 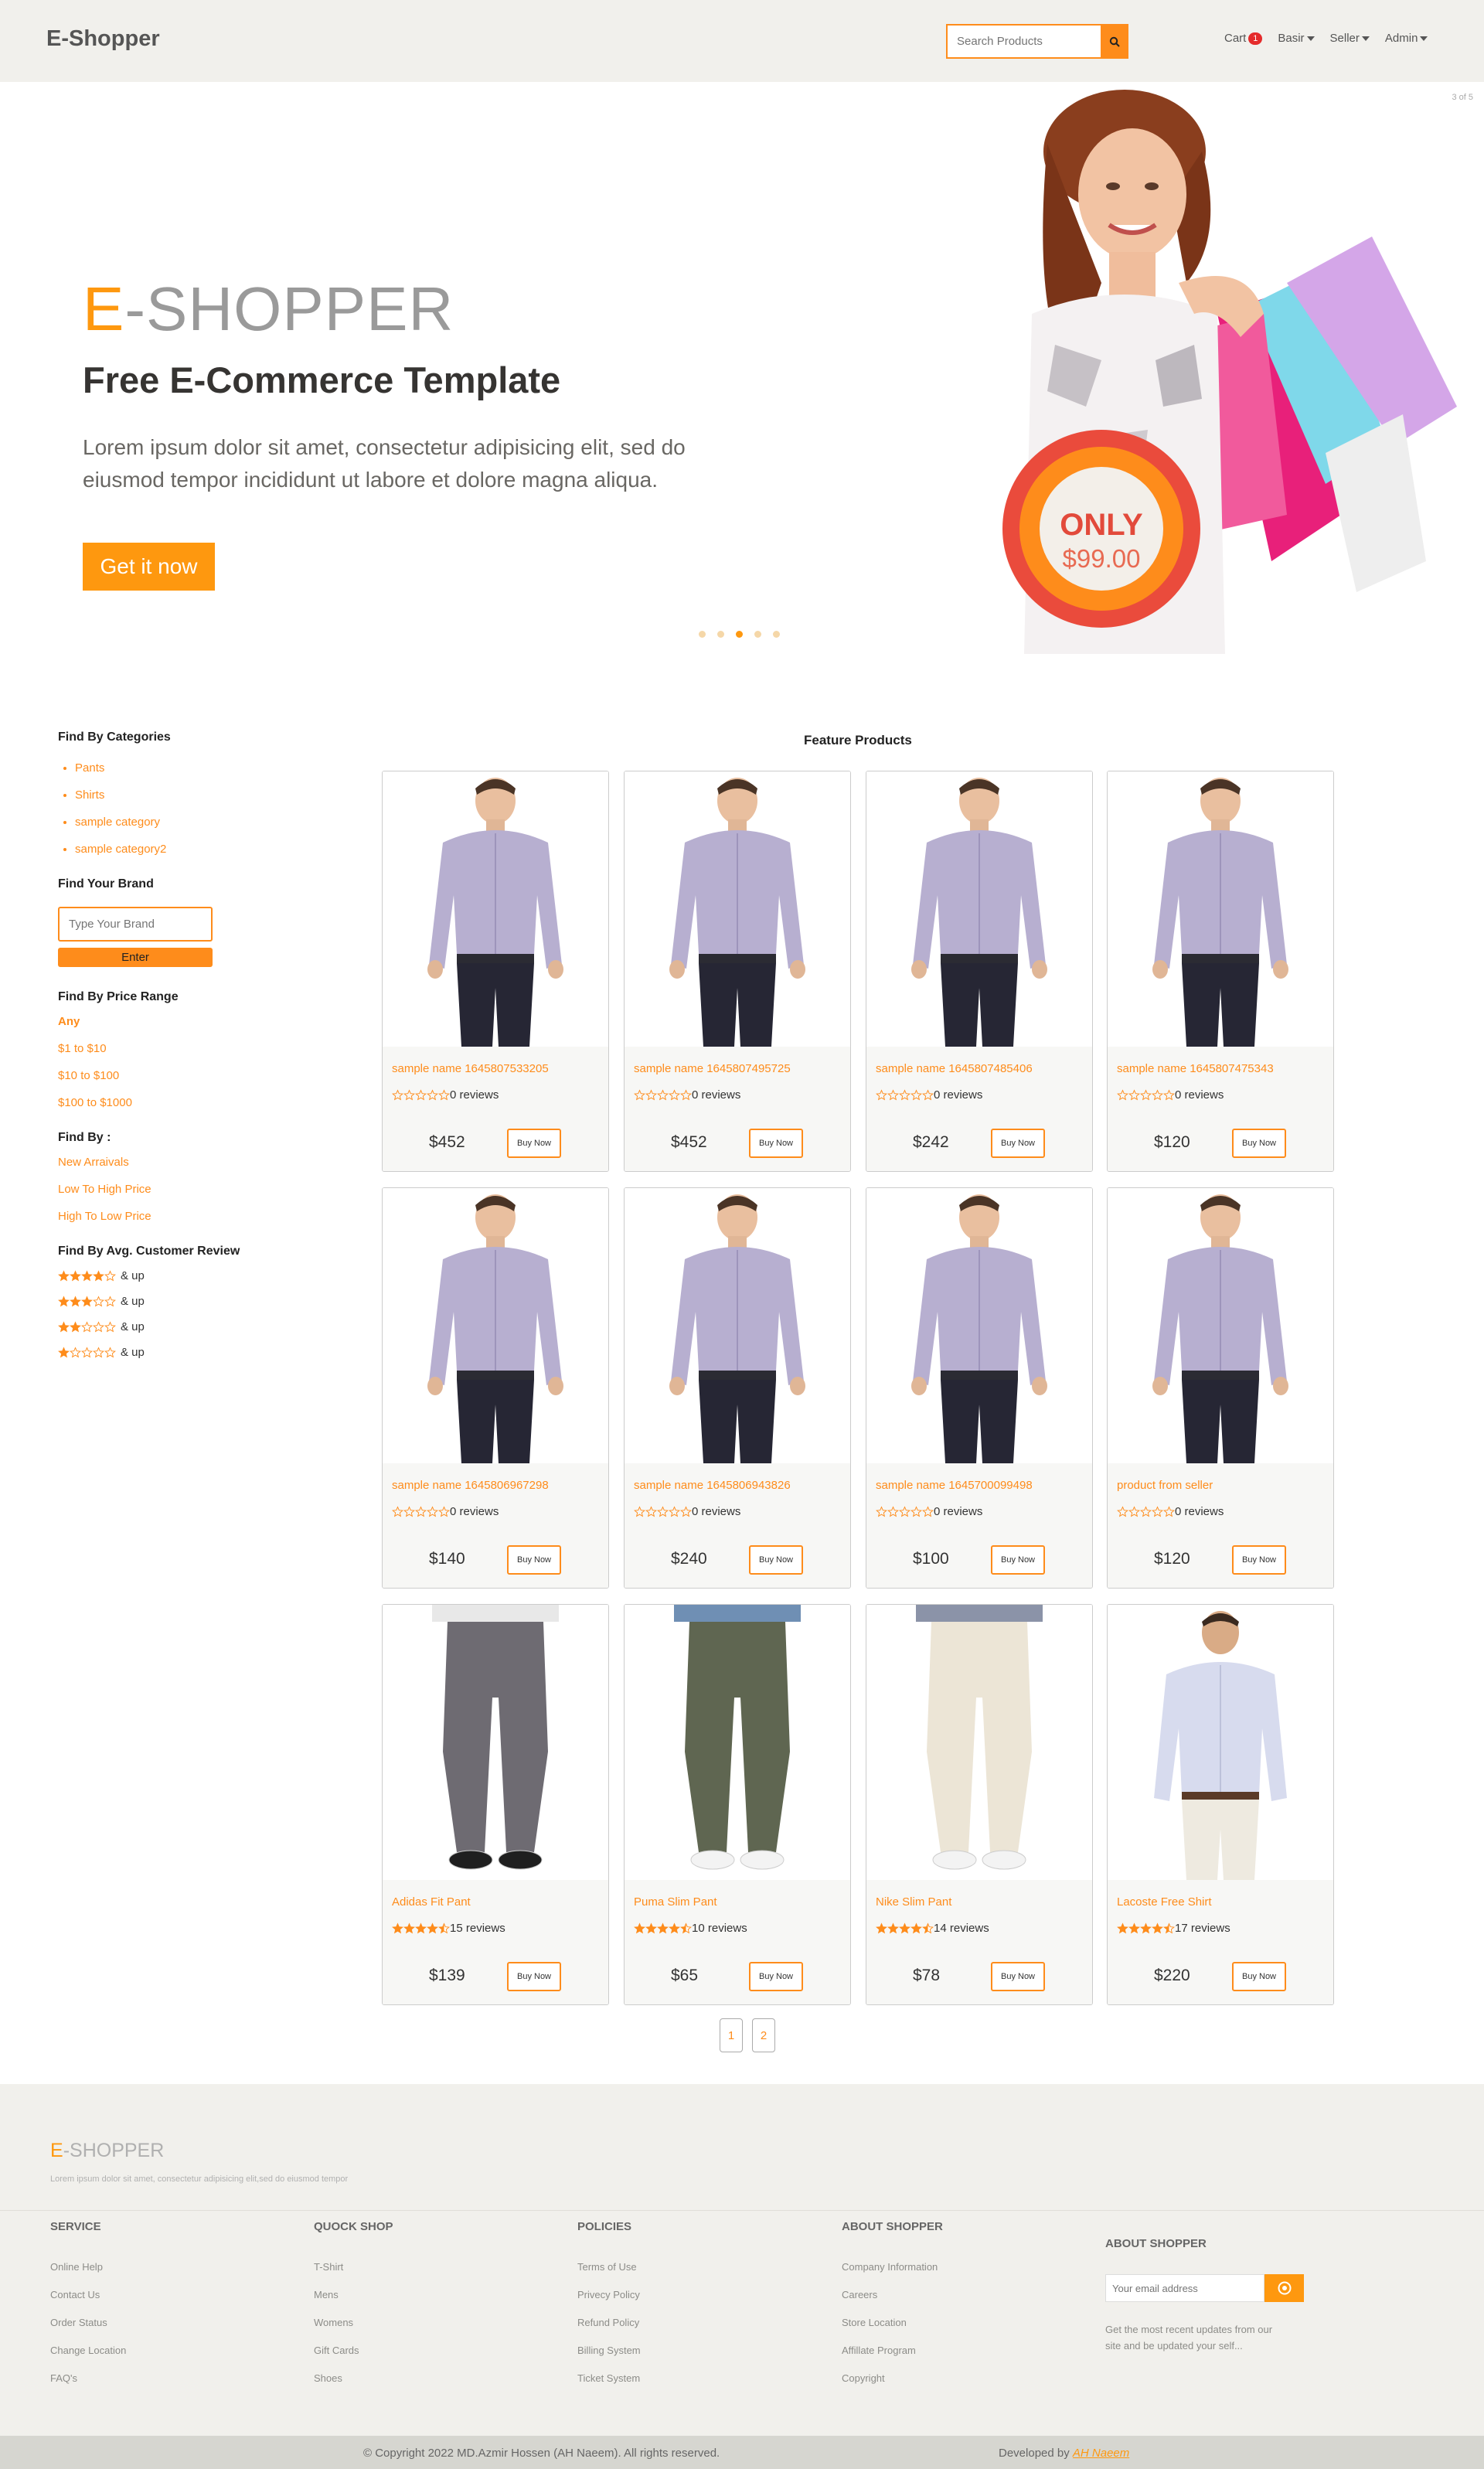 I want to click on price-range-item: $100 to $1000, so click(x=181, y=1102).